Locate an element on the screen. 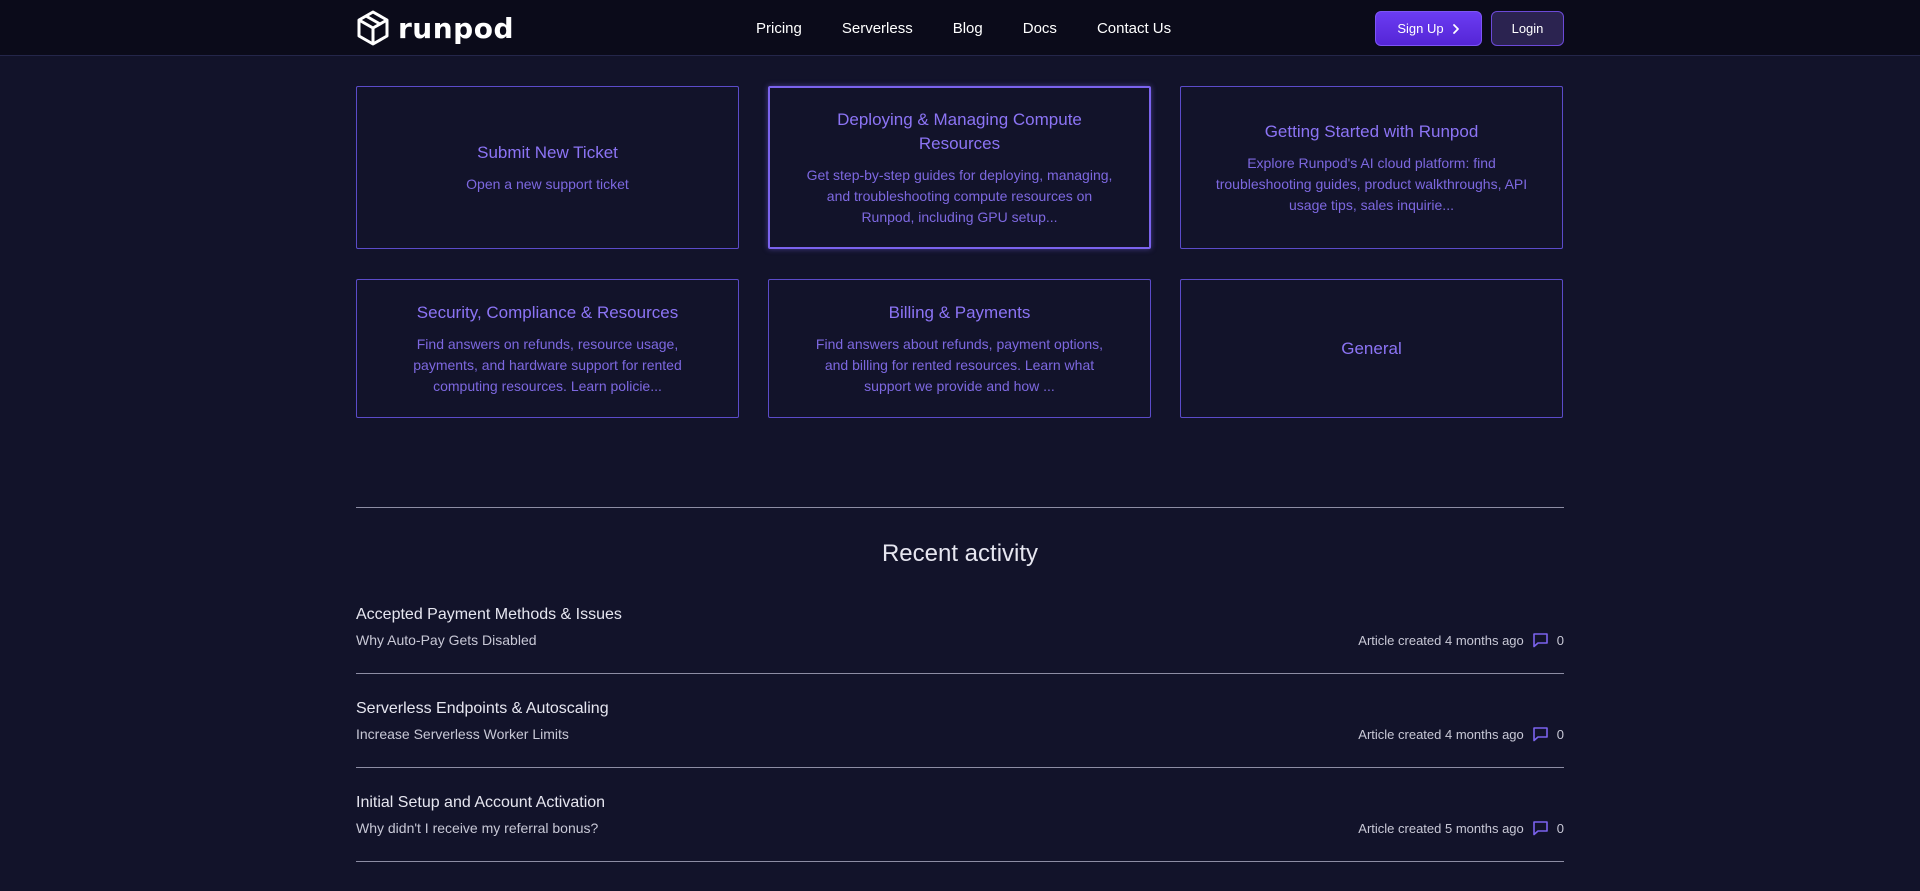 The image size is (1920, 891). nav-pricing: Pricing is located at coordinates (779, 28).